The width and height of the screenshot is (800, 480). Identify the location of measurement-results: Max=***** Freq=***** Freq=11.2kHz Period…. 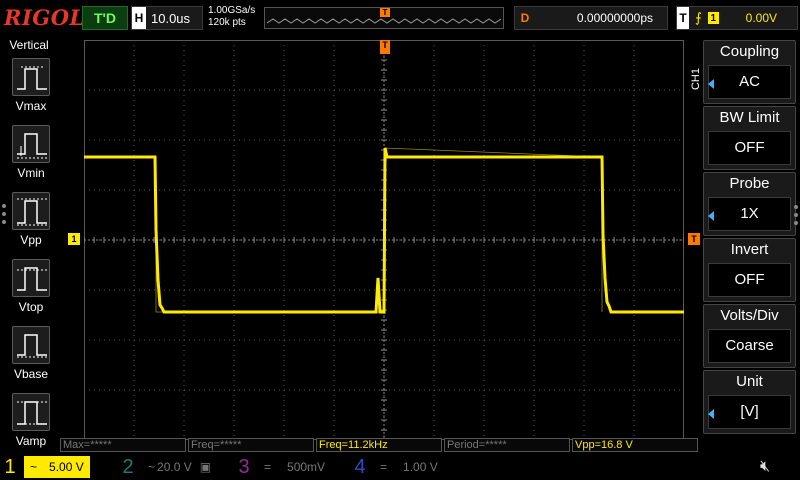
(380, 445).